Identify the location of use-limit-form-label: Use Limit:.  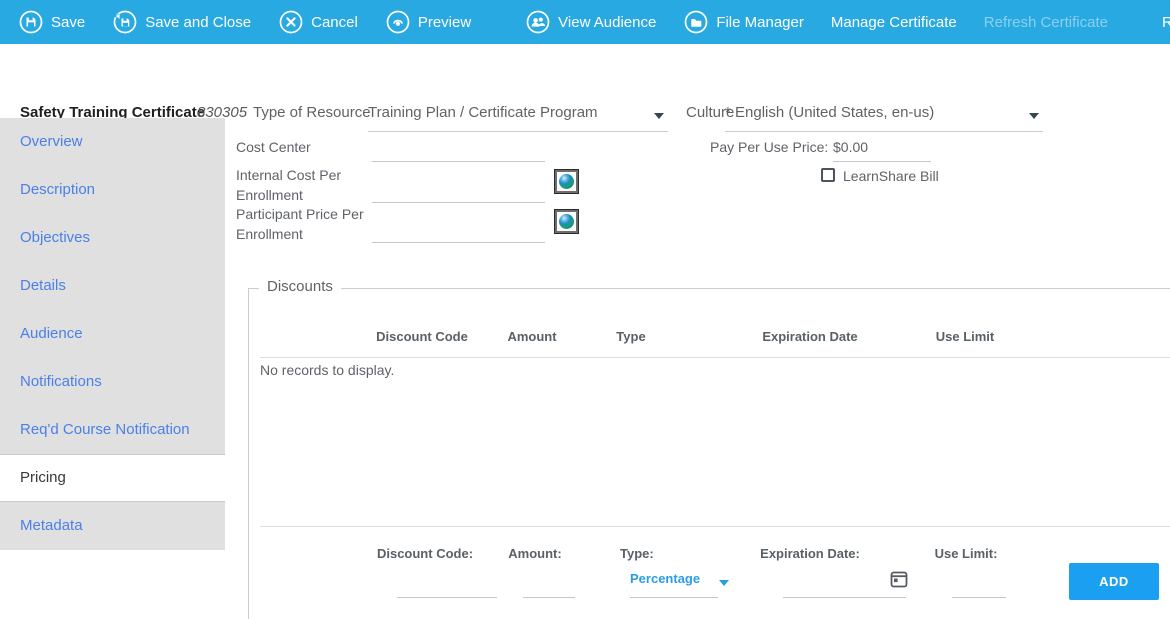
(966, 553).